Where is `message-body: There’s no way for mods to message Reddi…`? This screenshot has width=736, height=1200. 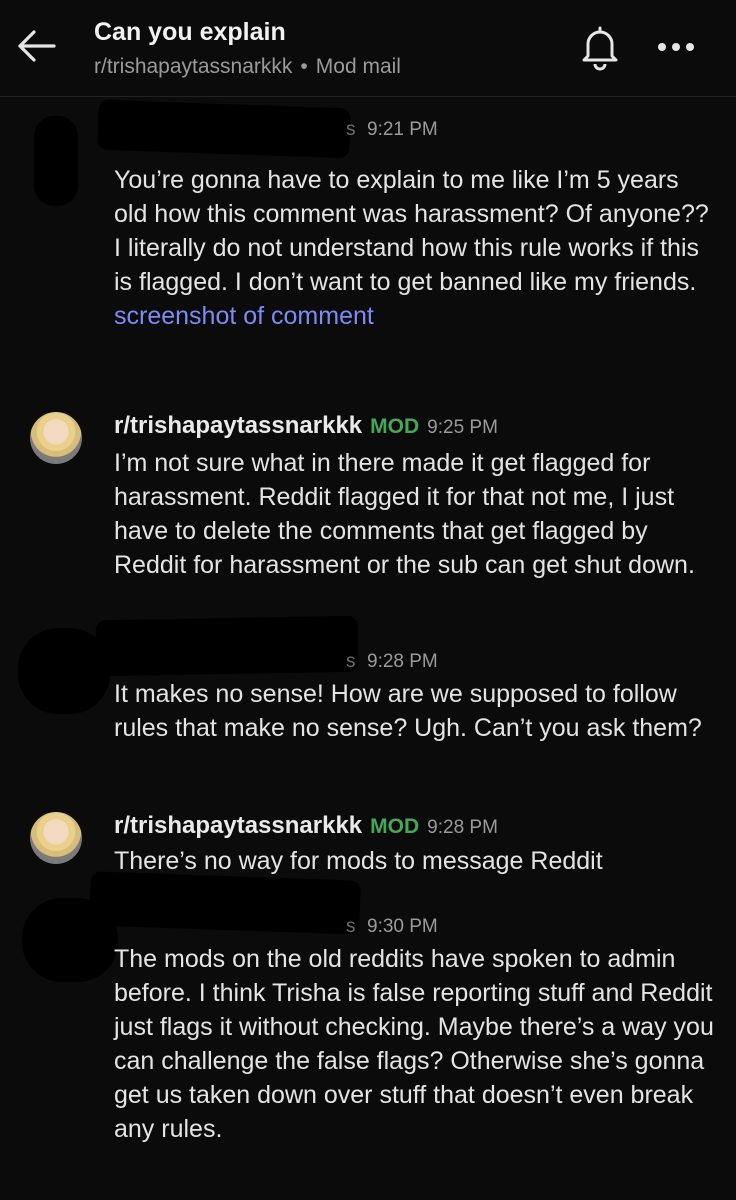 message-body: There’s no way for mods to message Reddi… is located at coordinates (358, 861).